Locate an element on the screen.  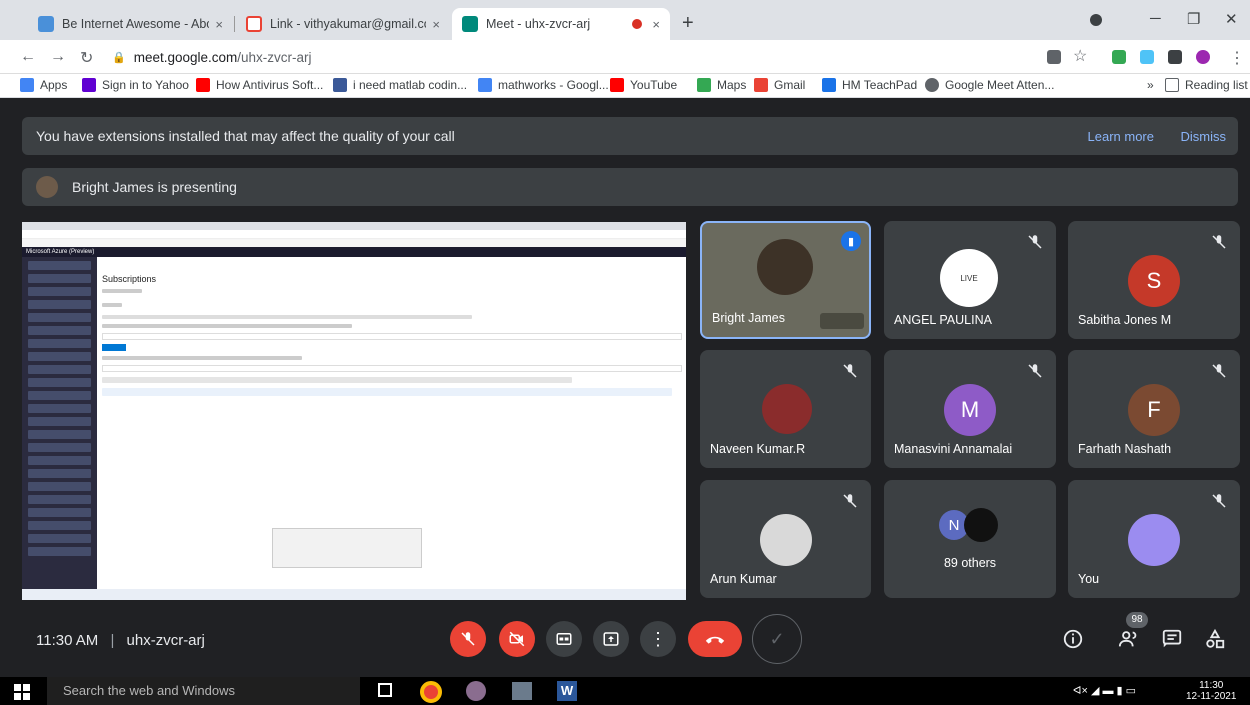
search-row is located at coordinates (392, 368).